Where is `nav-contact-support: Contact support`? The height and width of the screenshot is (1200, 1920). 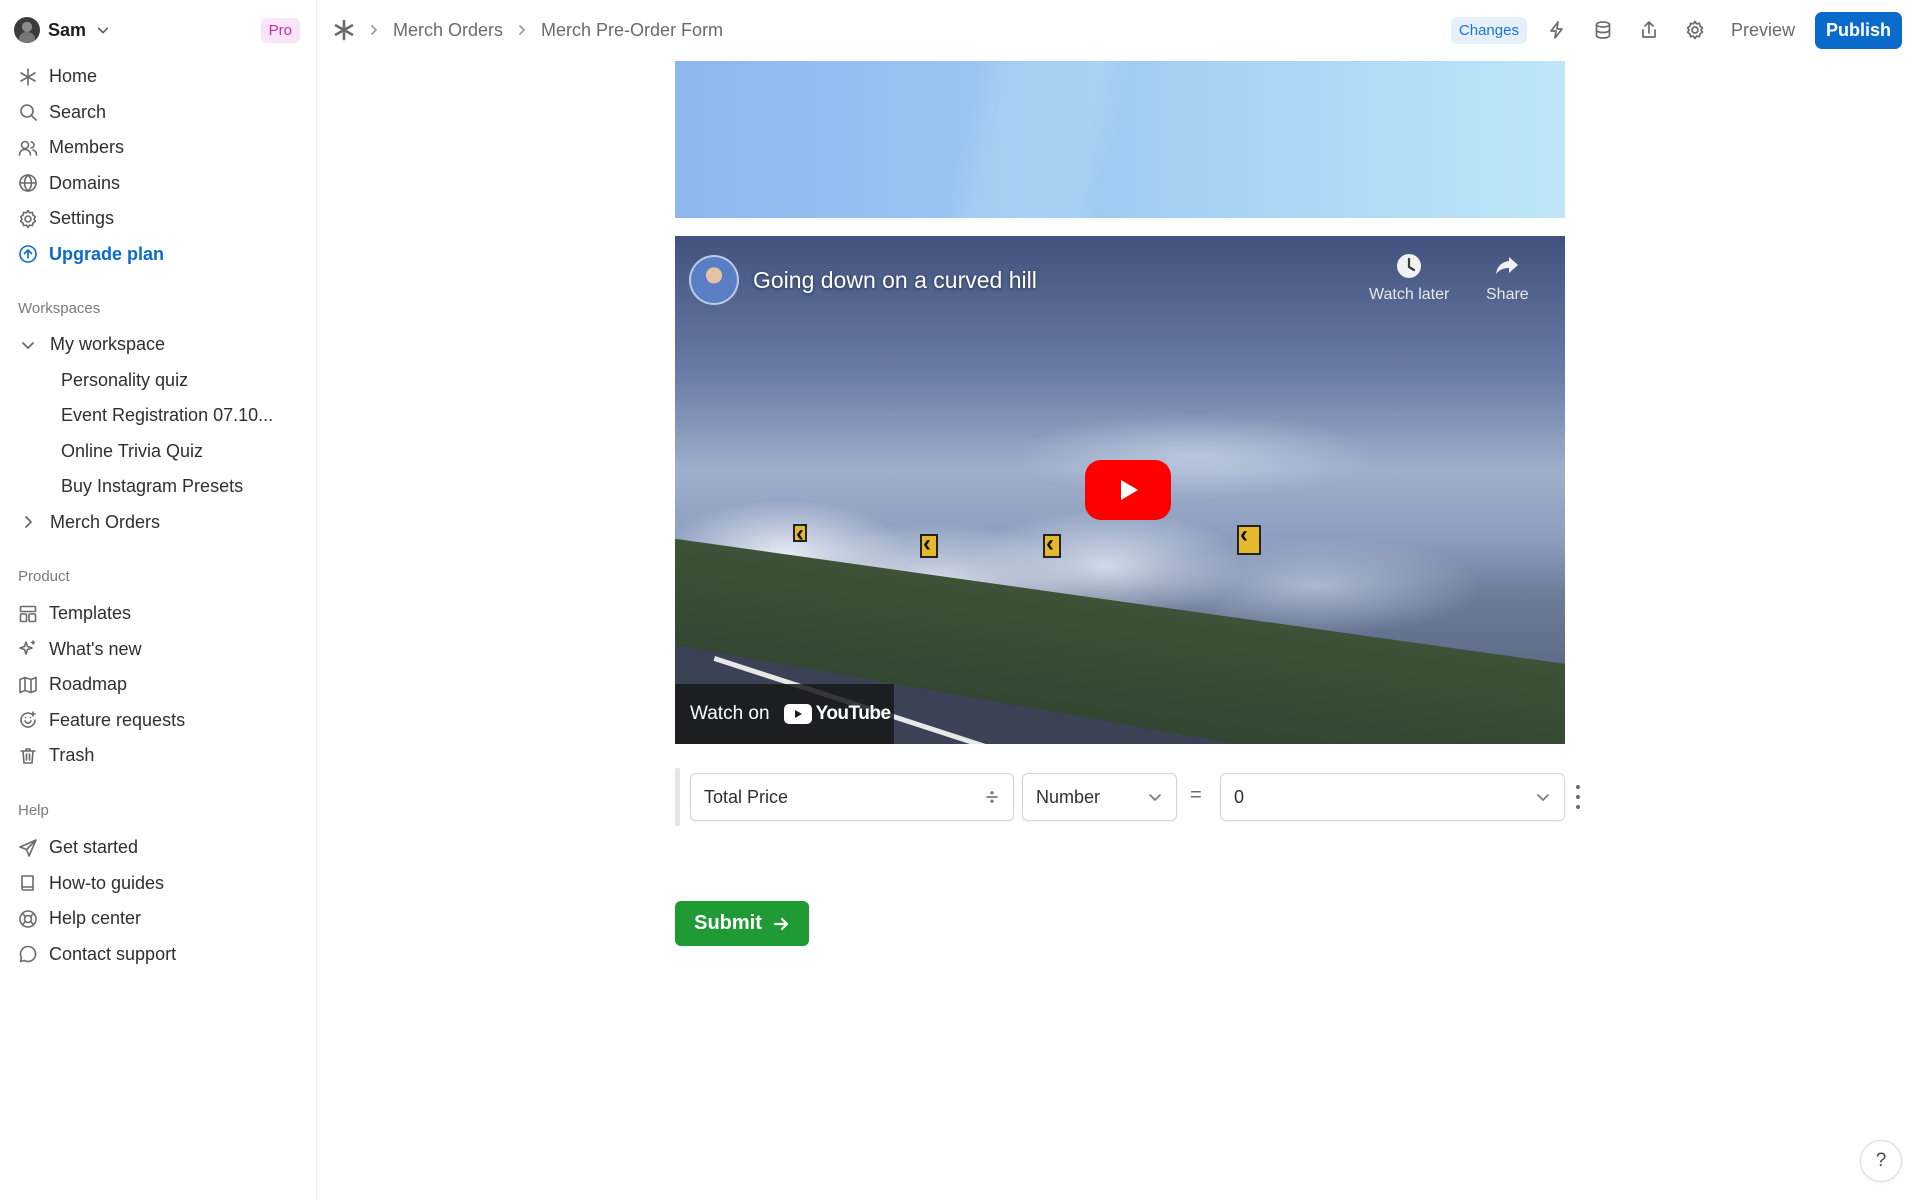 nav-contact-support: Contact support is located at coordinates (158, 955).